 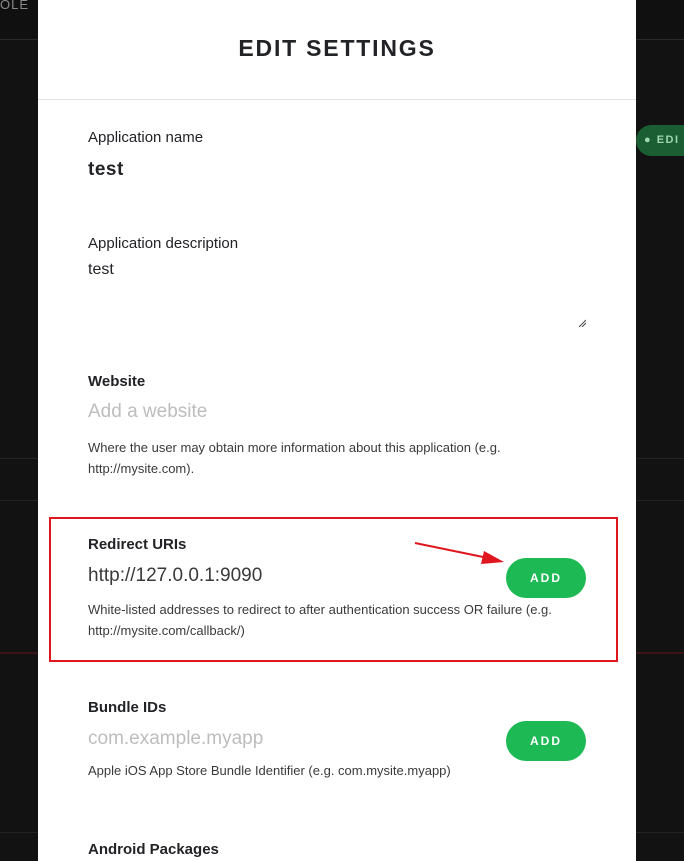 What do you see at coordinates (101, 269) in the screenshot?
I see `application-description-value: test` at bounding box center [101, 269].